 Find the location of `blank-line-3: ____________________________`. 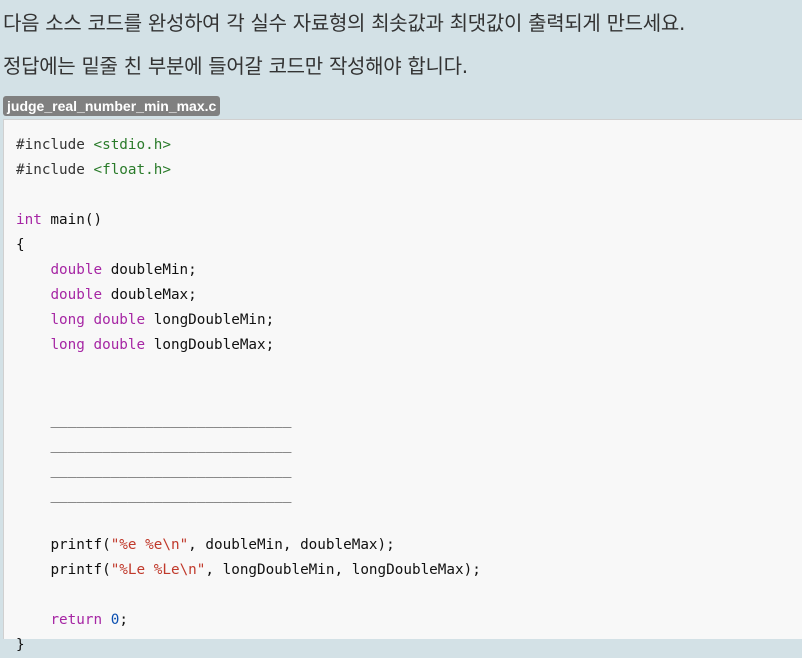

blank-line-3: ____________________________ is located at coordinates (171, 470).